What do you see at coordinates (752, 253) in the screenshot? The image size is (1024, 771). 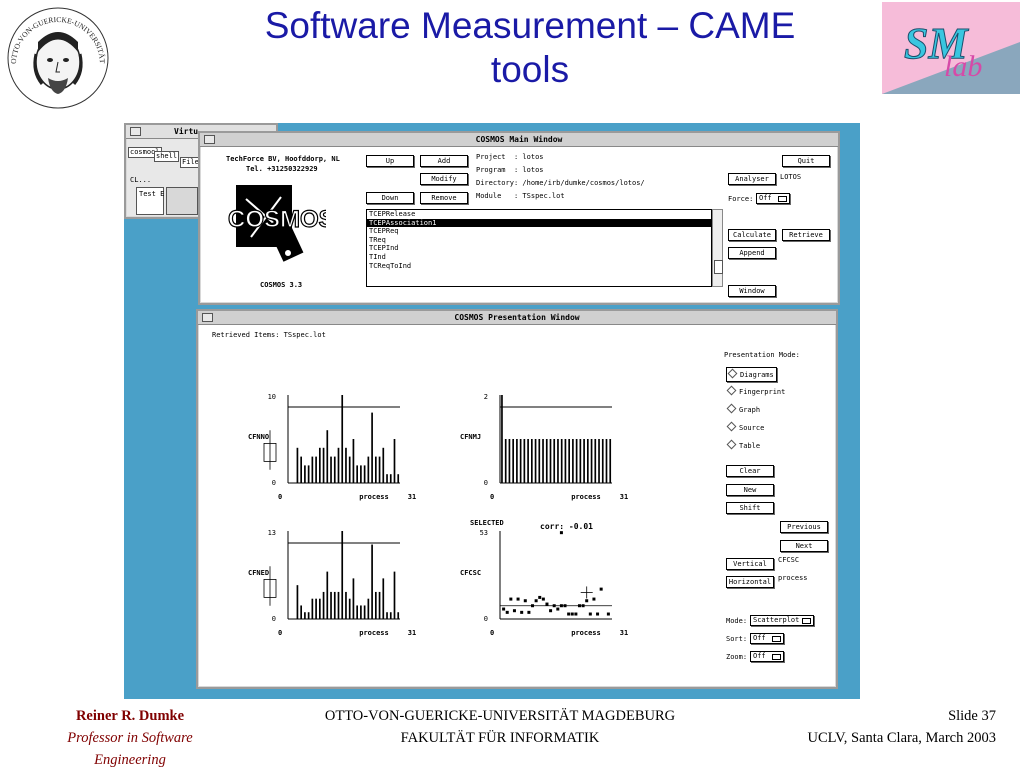 I see `append-button: Append` at bounding box center [752, 253].